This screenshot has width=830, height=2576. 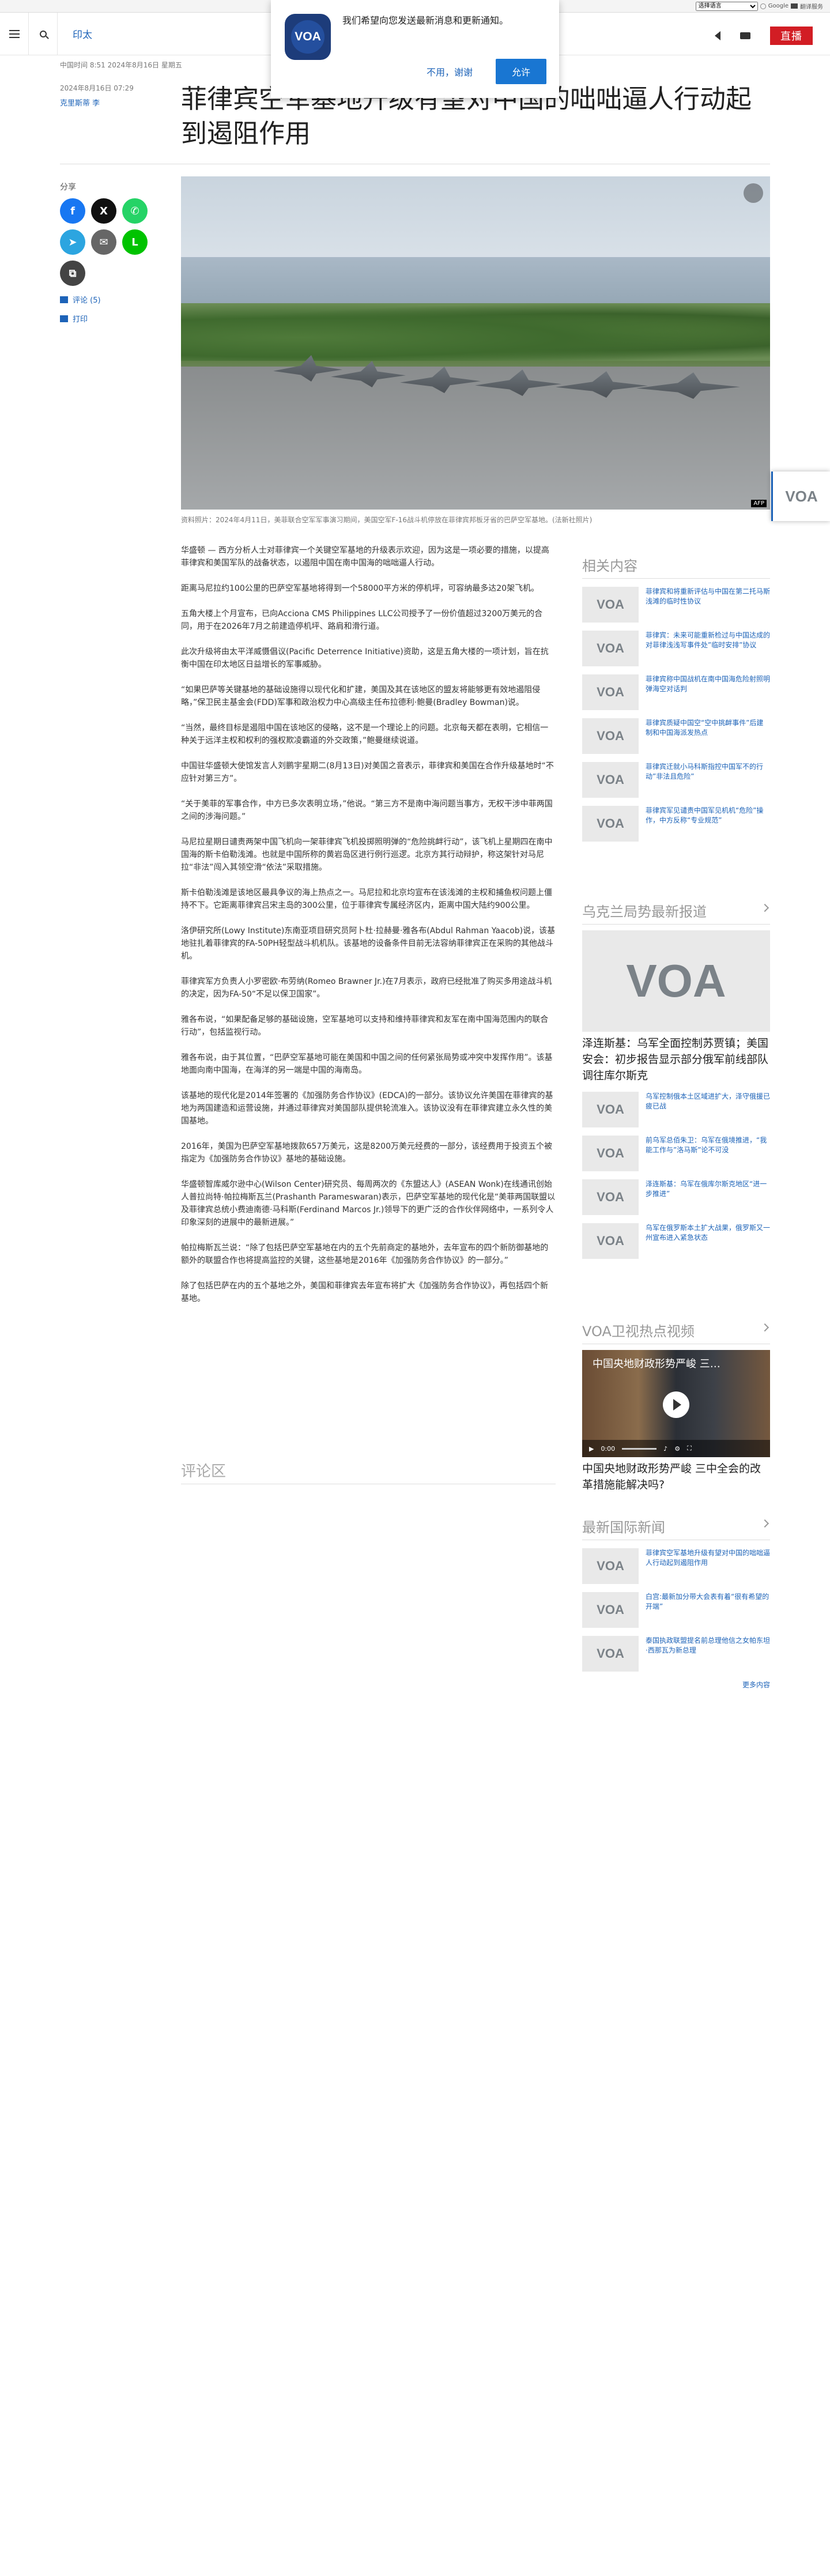 I want to click on lead-photo: AFP, so click(x=475, y=343).